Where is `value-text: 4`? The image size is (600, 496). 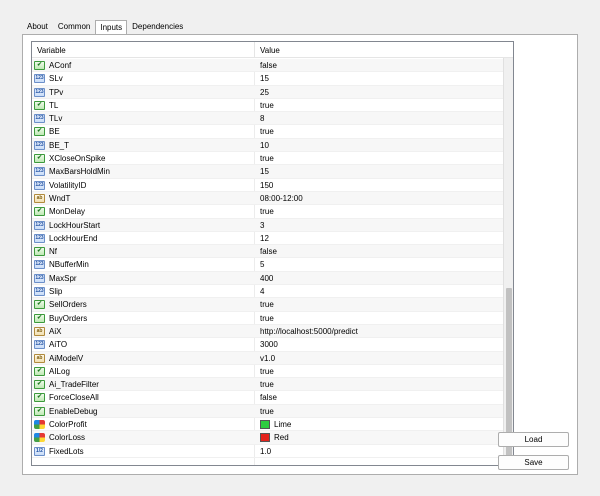
value-text: 4 is located at coordinates (262, 292).